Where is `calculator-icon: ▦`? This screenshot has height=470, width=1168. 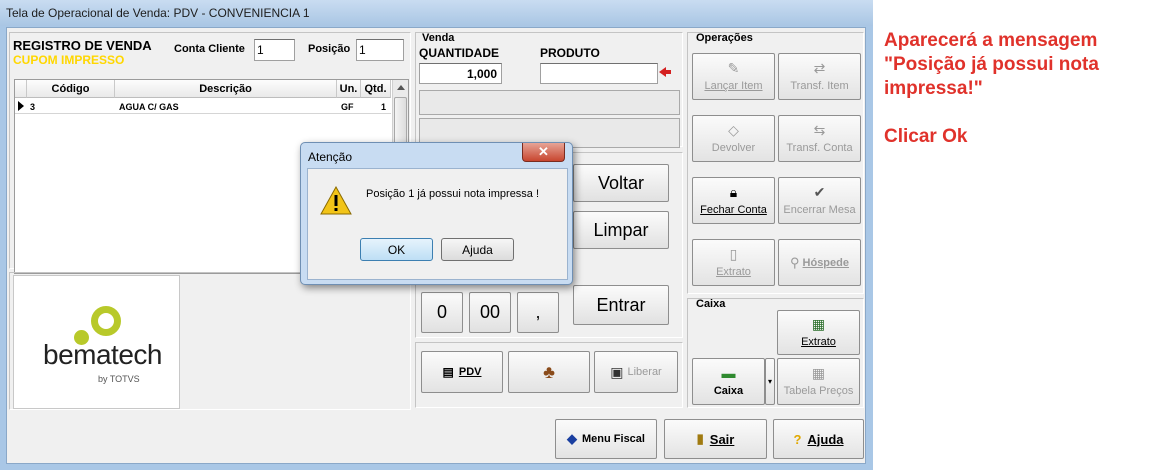 calculator-icon: ▦ is located at coordinates (818, 324).